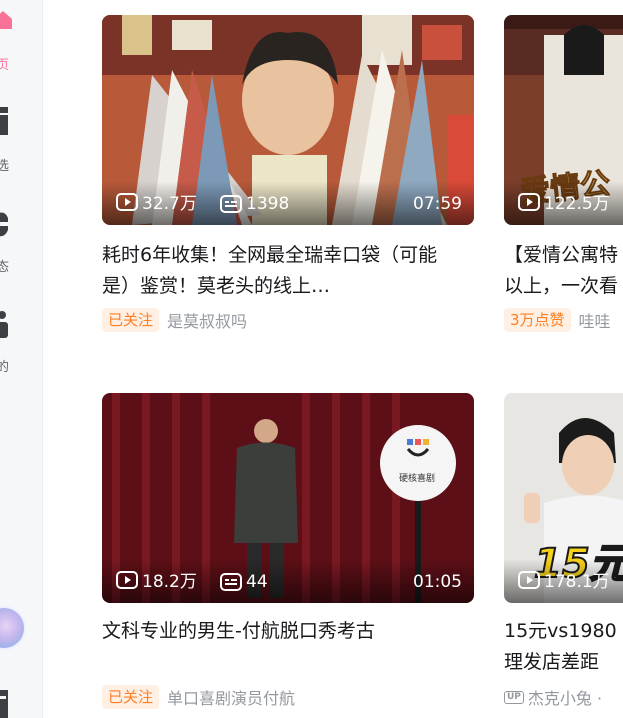  Describe the element at coordinates (537, 320) in the screenshot. I see `likes-badge: 3万点赞` at that location.